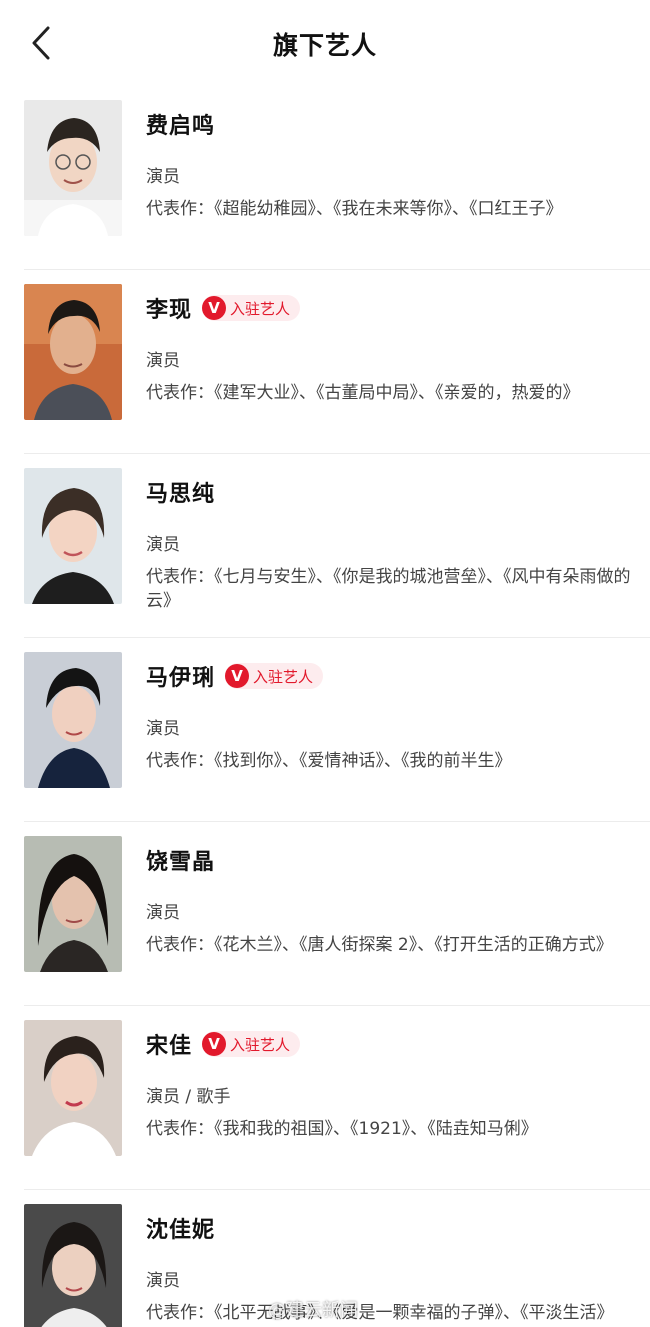 This screenshot has width=650, height=1327. What do you see at coordinates (181, 1230) in the screenshot?
I see `artist-name: 沈佳妮` at bounding box center [181, 1230].